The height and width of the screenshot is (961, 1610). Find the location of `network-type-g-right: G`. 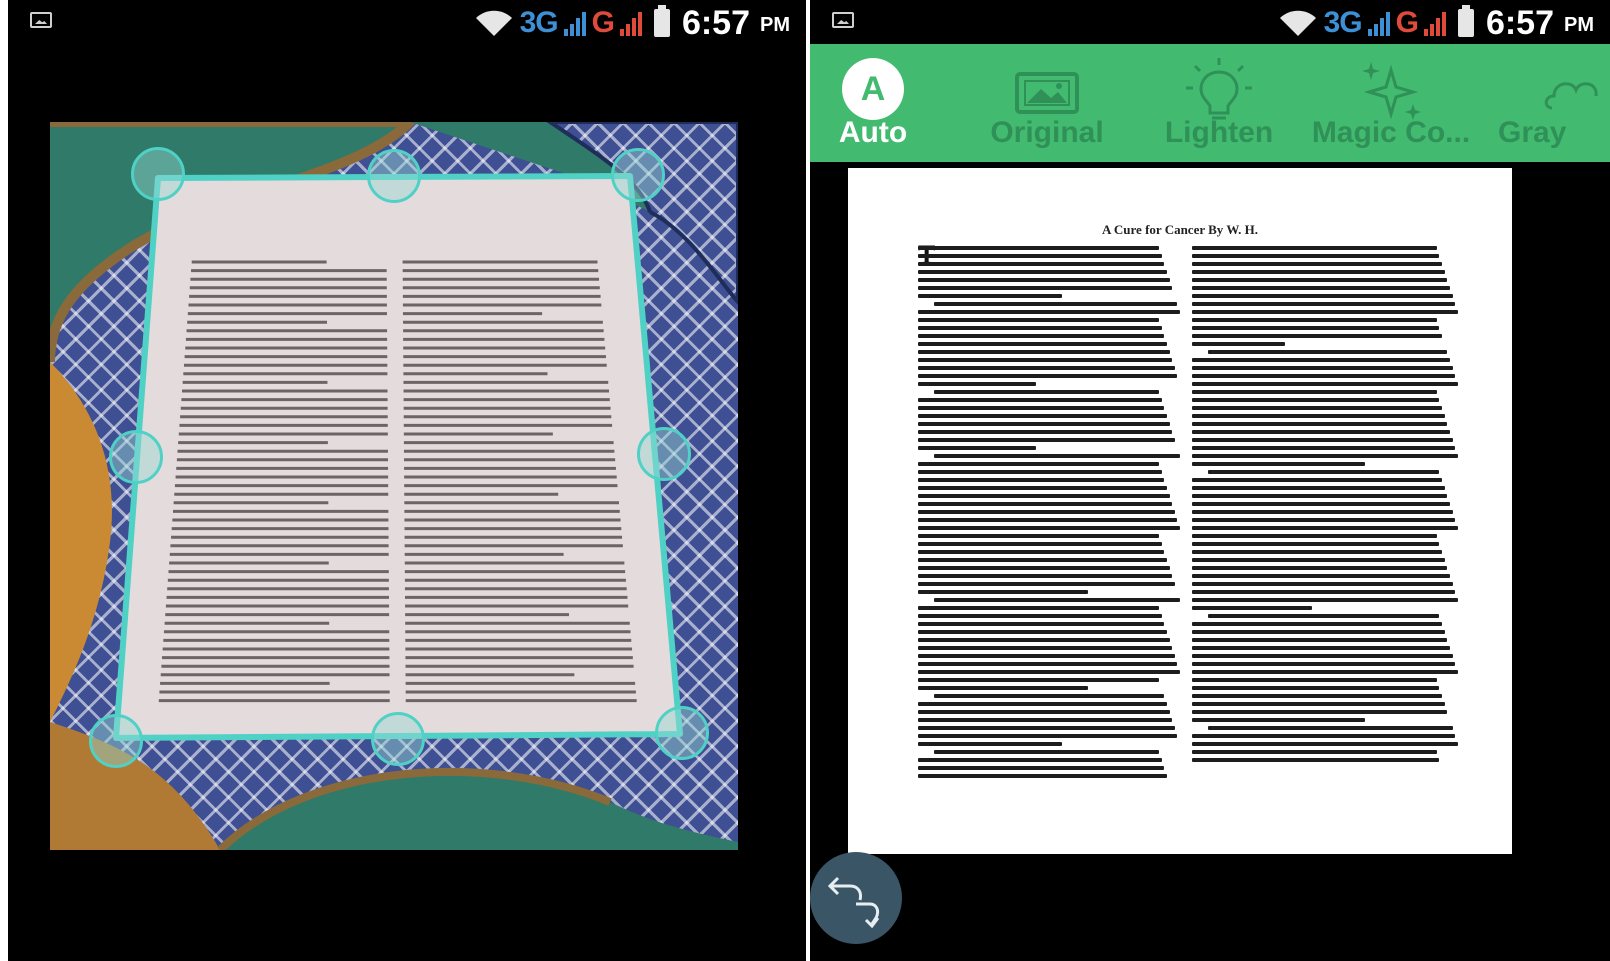

network-type-g-right: G is located at coordinates (1407, 22).